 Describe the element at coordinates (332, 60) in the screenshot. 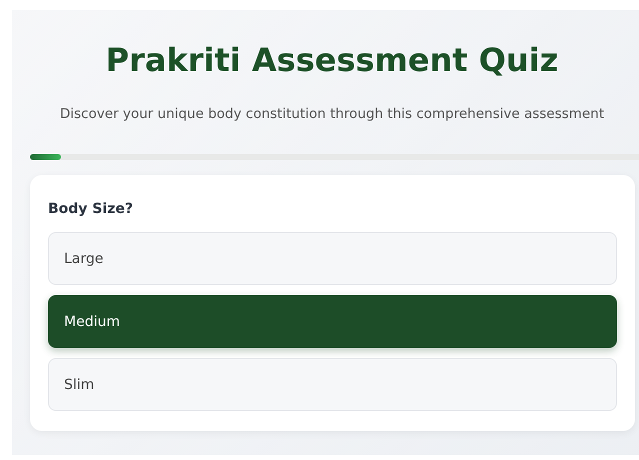

I see `quiz-title: Prakriti Assessment Quiz` at that location.